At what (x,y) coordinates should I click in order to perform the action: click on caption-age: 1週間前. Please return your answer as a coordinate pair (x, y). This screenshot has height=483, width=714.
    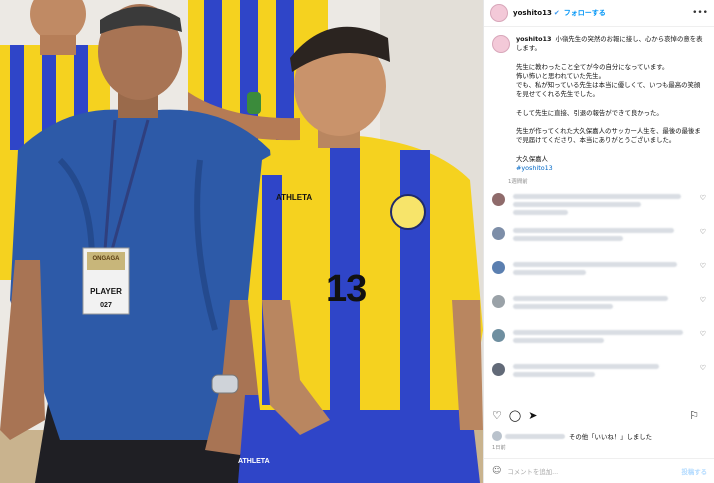
    Looking at the image, I should click on (518, 182).